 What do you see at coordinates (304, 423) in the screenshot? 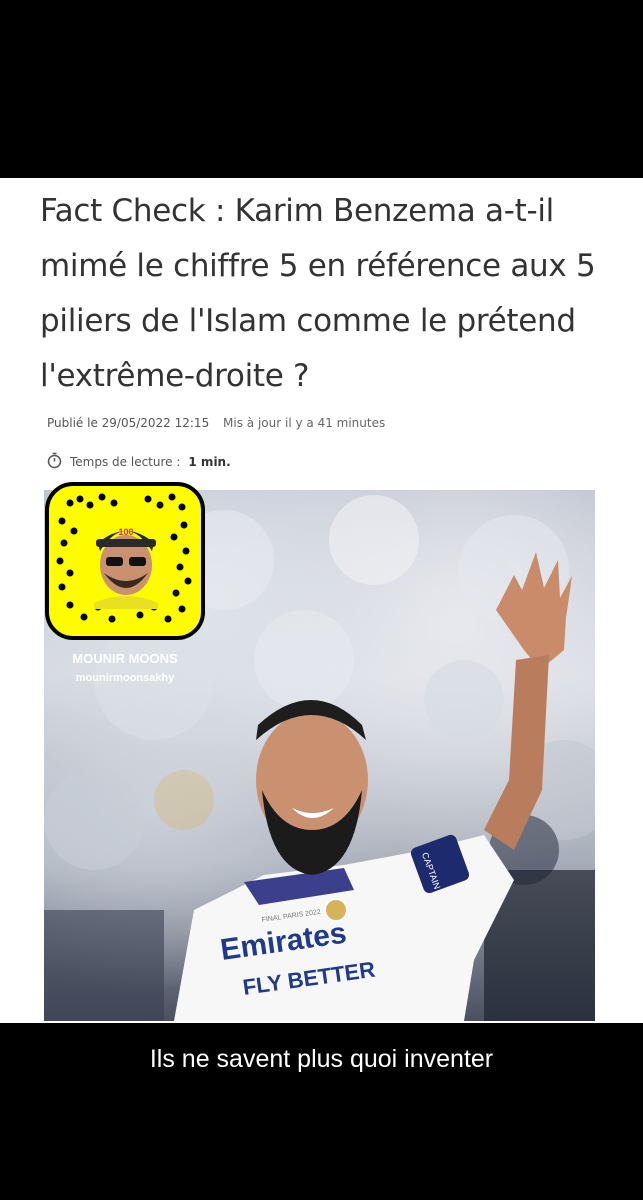
I see `updated-time: Mis à jour il y a 41 minutes` at bounding box center [304, 423].